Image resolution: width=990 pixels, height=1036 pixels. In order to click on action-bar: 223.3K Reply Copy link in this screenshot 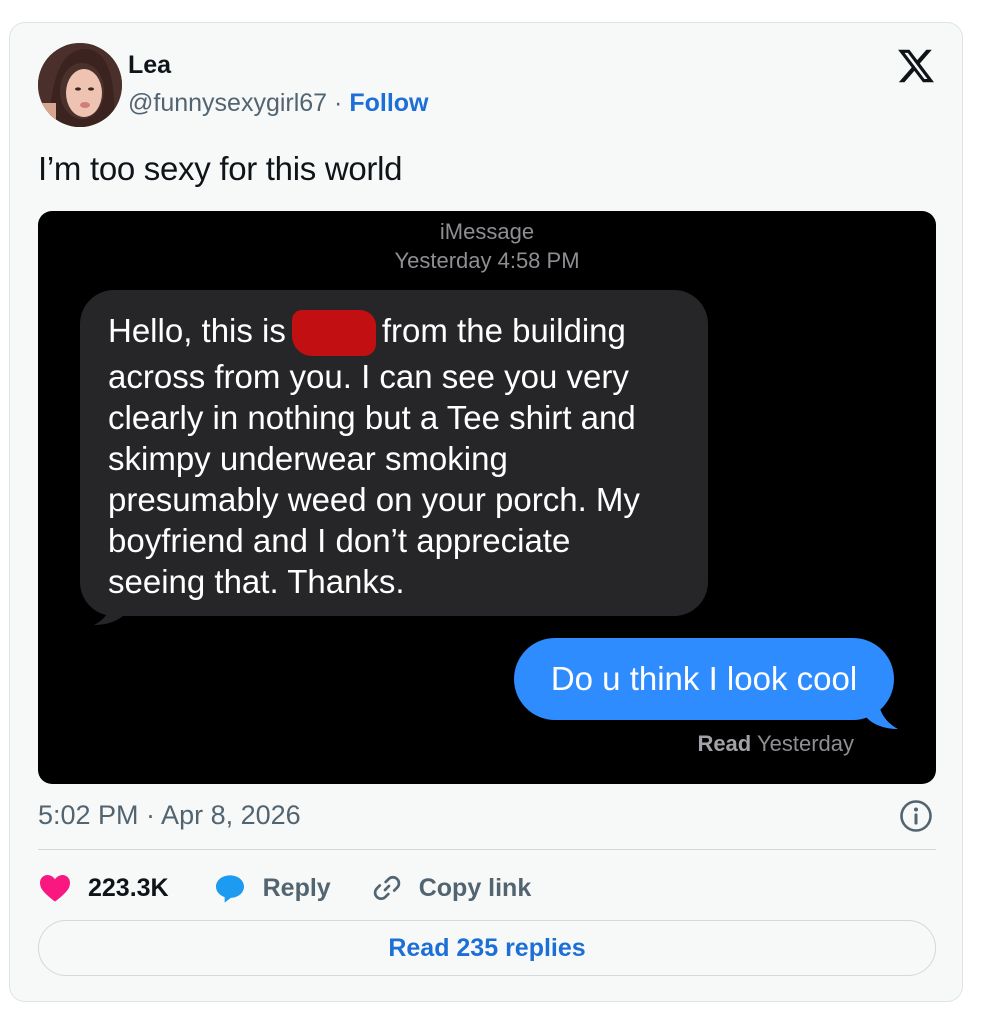, I will do `click(284, 888)`.